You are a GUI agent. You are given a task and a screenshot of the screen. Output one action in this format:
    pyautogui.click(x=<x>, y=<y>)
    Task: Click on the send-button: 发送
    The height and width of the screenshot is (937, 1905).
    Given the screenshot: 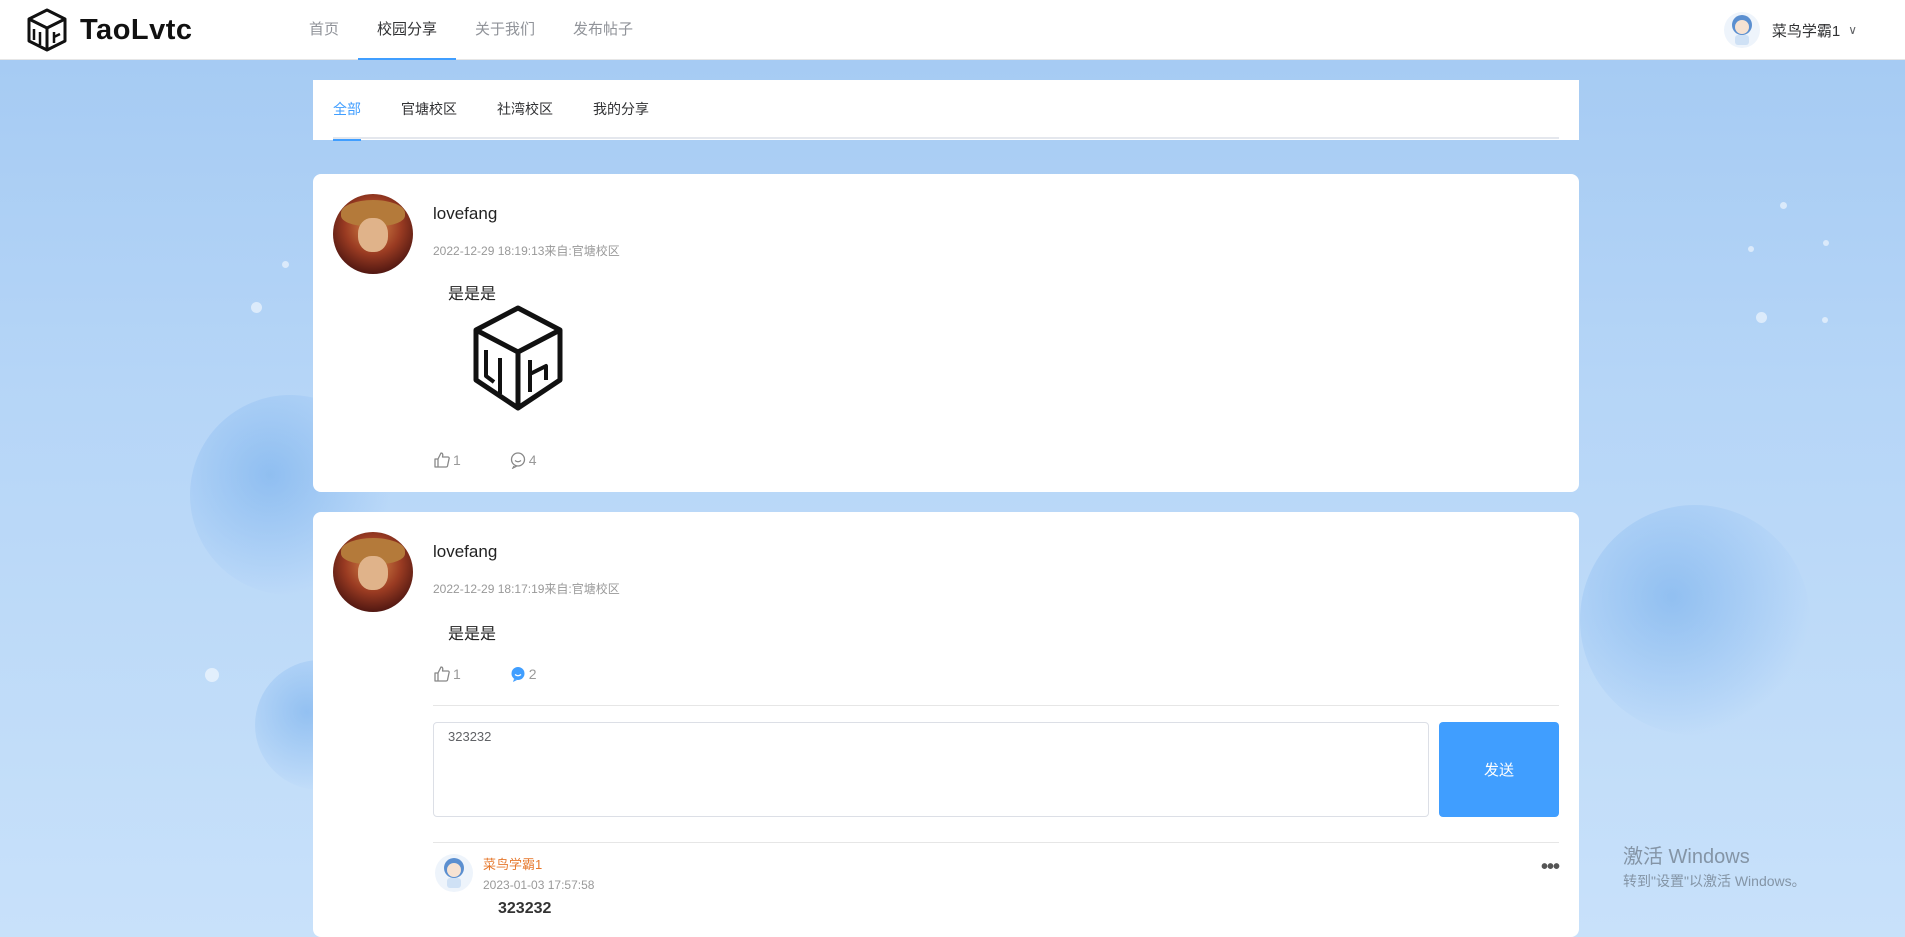 What is the action you would take?
    pyautogui.click(x=1499, y=769)
    